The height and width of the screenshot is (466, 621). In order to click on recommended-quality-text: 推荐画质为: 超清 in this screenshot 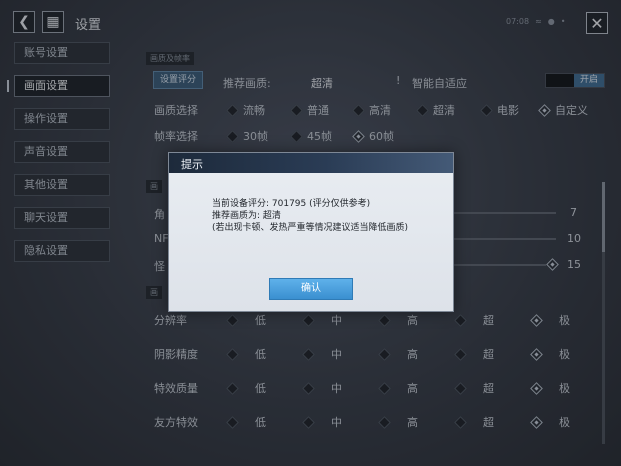, I will do `click(246, 216)`.